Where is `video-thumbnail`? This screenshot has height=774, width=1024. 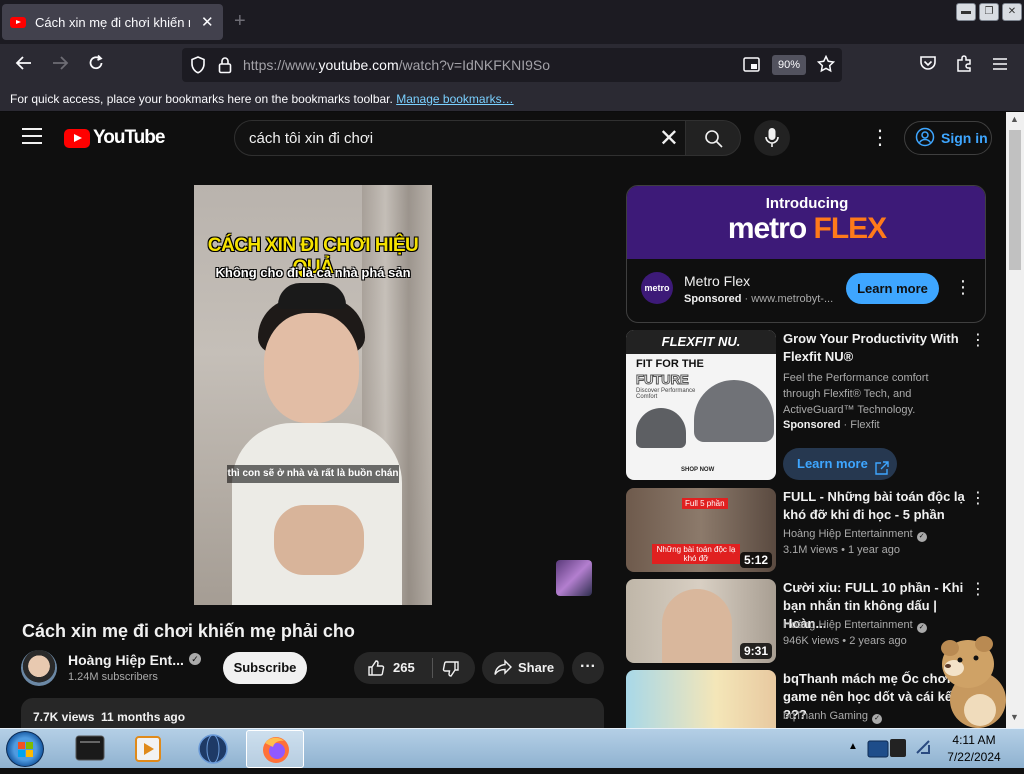 video-thumbnail is located at coordinates (701, 699).